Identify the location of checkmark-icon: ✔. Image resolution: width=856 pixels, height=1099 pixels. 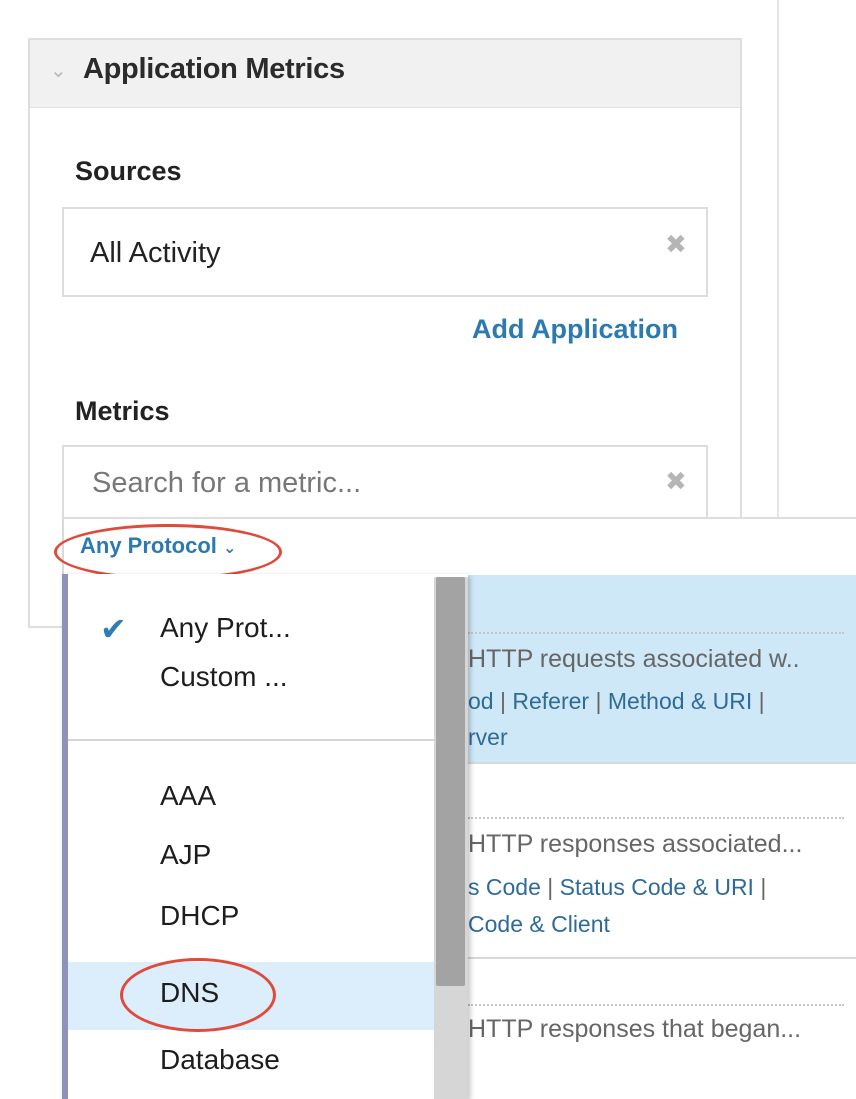
(113, 629).